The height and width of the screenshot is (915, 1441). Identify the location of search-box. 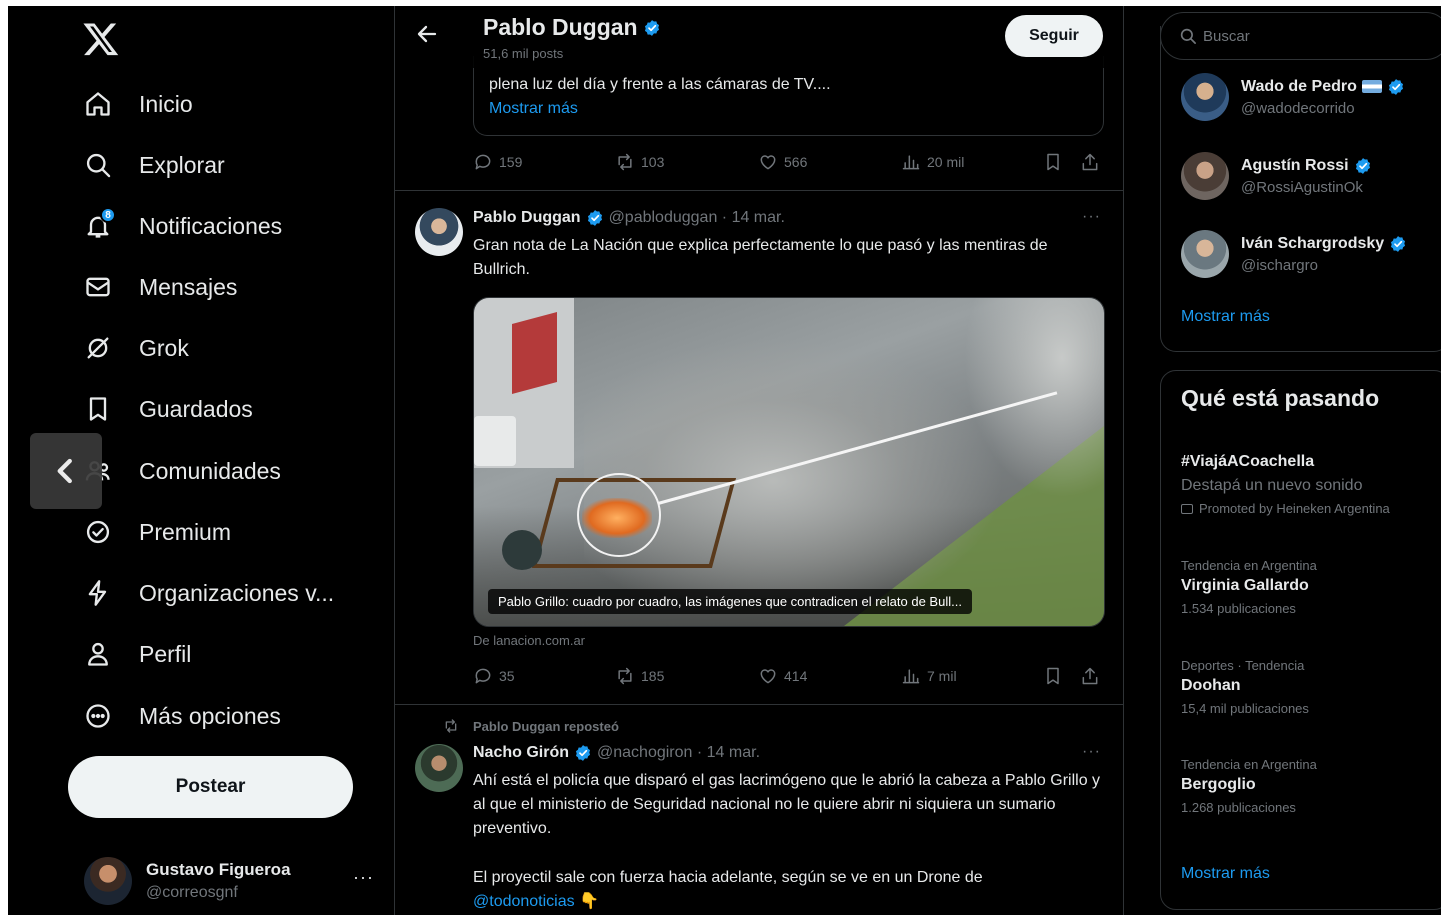
(1300, 36).